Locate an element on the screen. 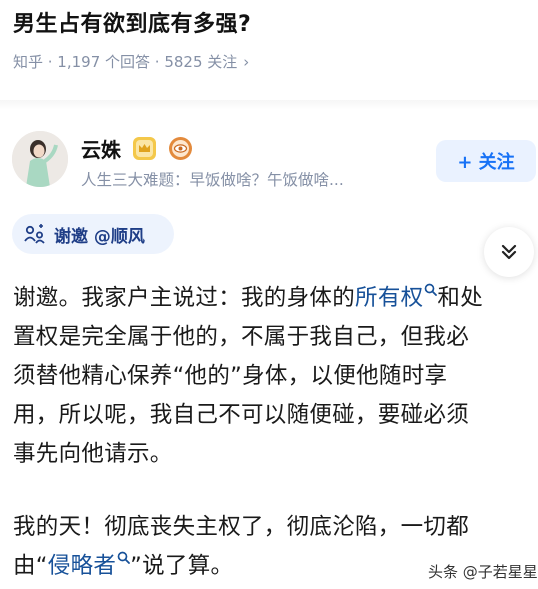 This screenshot has height=589, width=538. double-chevron-down-icon is located at coordinates (509, 252).